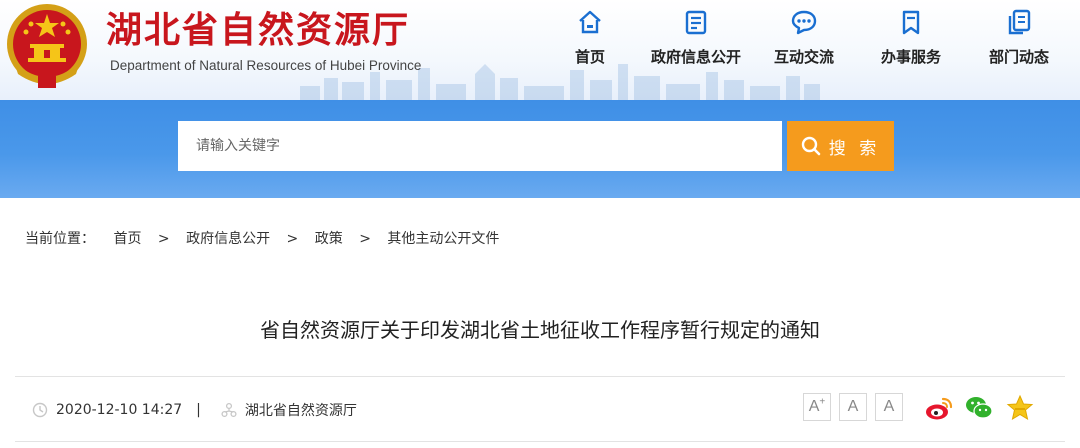 The image size is (1080, 448). Describe the element at coordinates (194, 410) in the screenshot. I see `article-meta: 2020-12-10 14:27 | 湖北省自然资源厅` at that location.